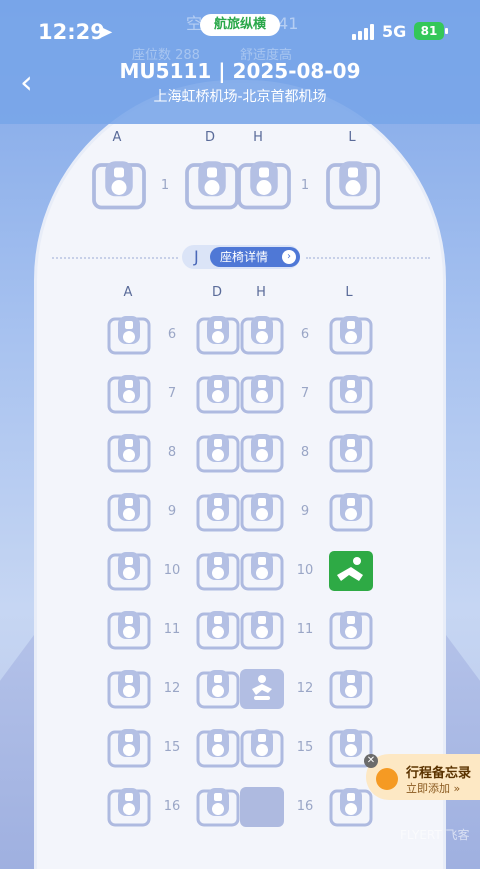 This screenshot has width=480, height=869. What do you see at coordinates (196, 256) in the screenshot?
I see `section-letter: J` at bounding box center [196, 256].